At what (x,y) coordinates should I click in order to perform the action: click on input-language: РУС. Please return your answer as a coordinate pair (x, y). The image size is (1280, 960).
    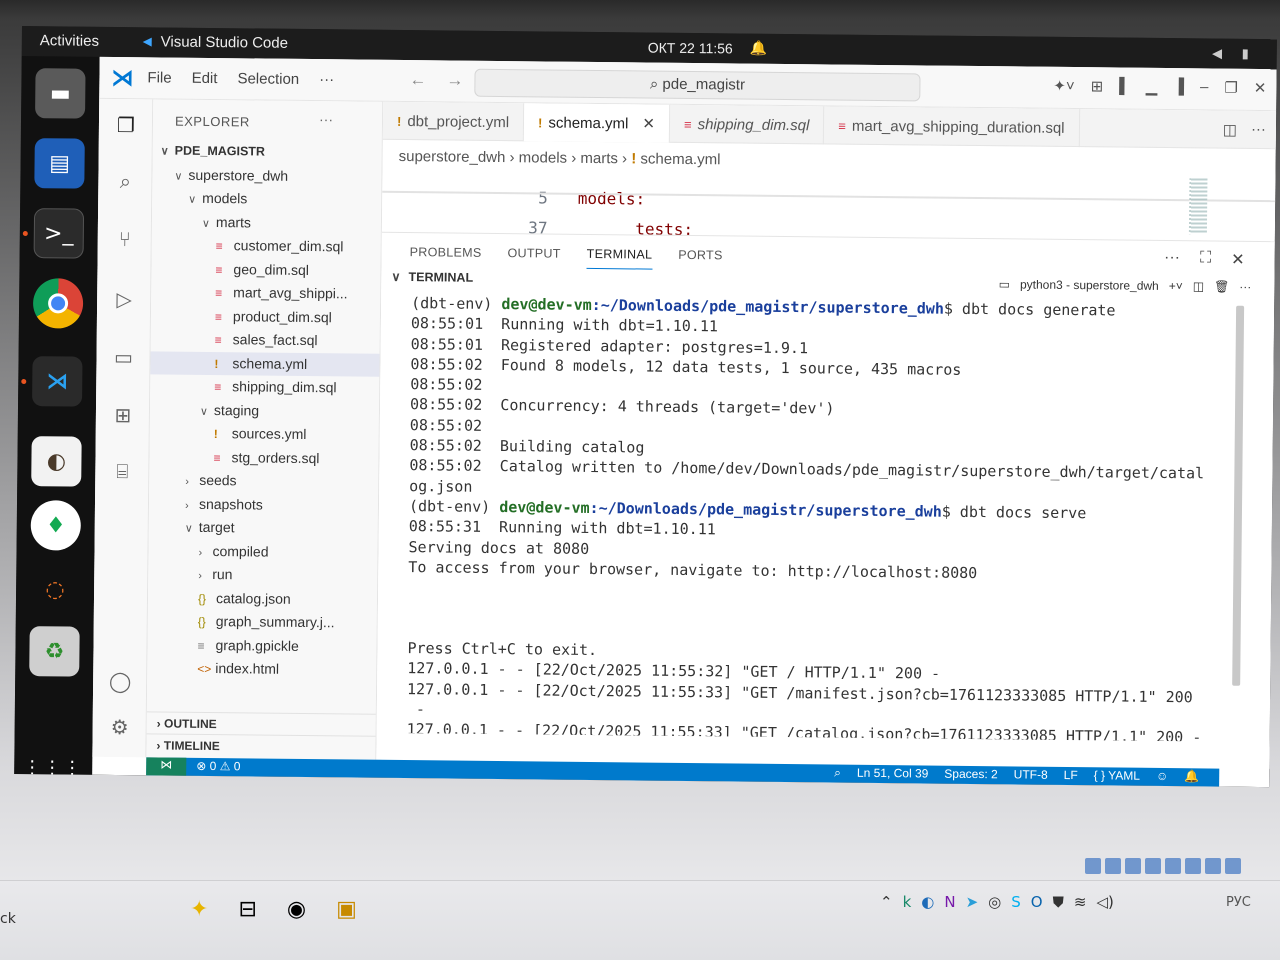
    Looking at the image, I should click on (1238, 902).